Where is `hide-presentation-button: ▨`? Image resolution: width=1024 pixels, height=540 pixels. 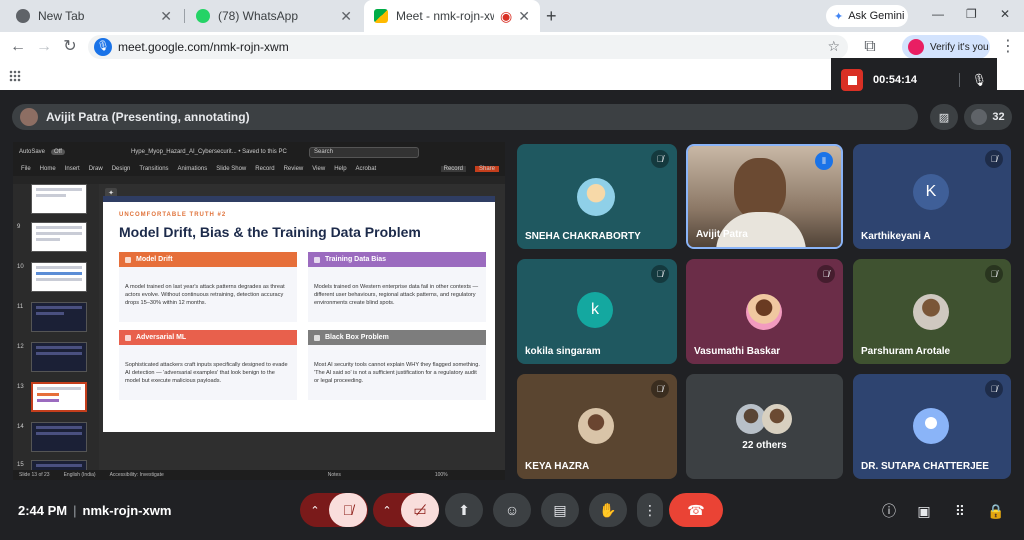 hide-presentation-button: ▨ is located at coordinates (944, 117).